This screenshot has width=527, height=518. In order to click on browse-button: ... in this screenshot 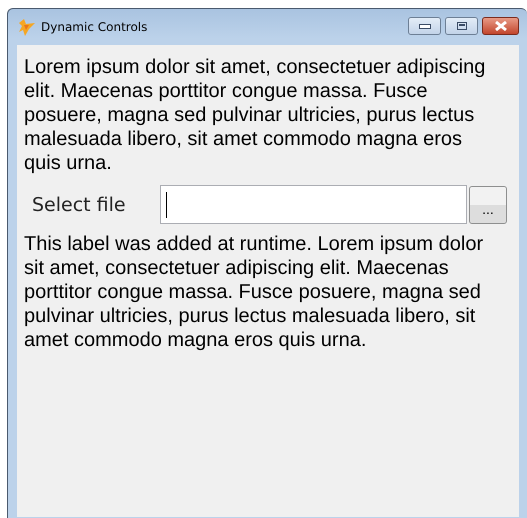, I will do `click(488, 205)`.